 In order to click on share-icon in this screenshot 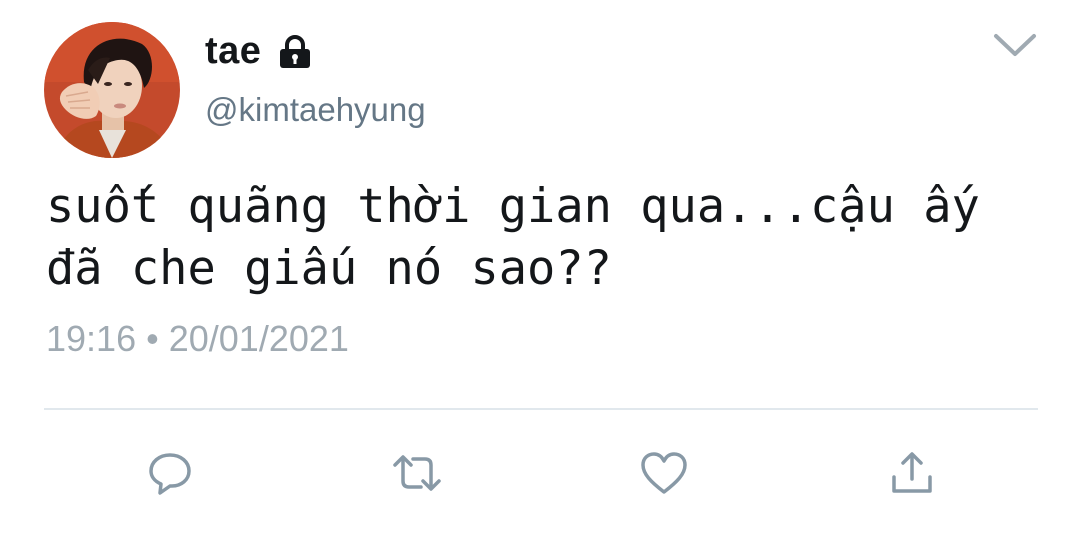, I will do `click(912, 472)`.